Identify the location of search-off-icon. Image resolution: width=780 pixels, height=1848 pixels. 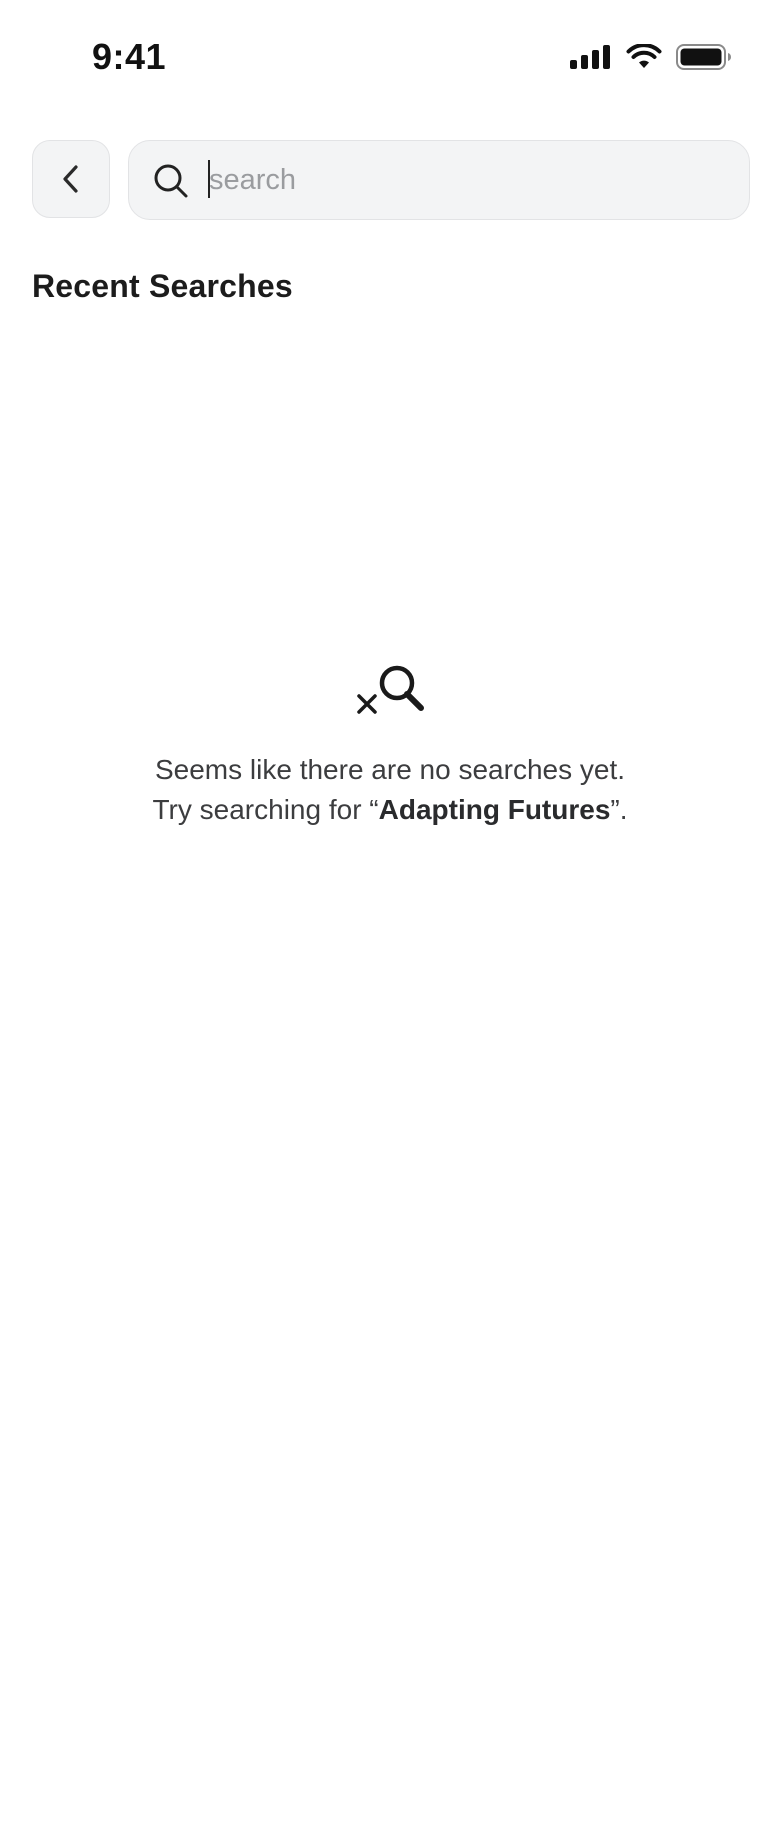
(390, 689).